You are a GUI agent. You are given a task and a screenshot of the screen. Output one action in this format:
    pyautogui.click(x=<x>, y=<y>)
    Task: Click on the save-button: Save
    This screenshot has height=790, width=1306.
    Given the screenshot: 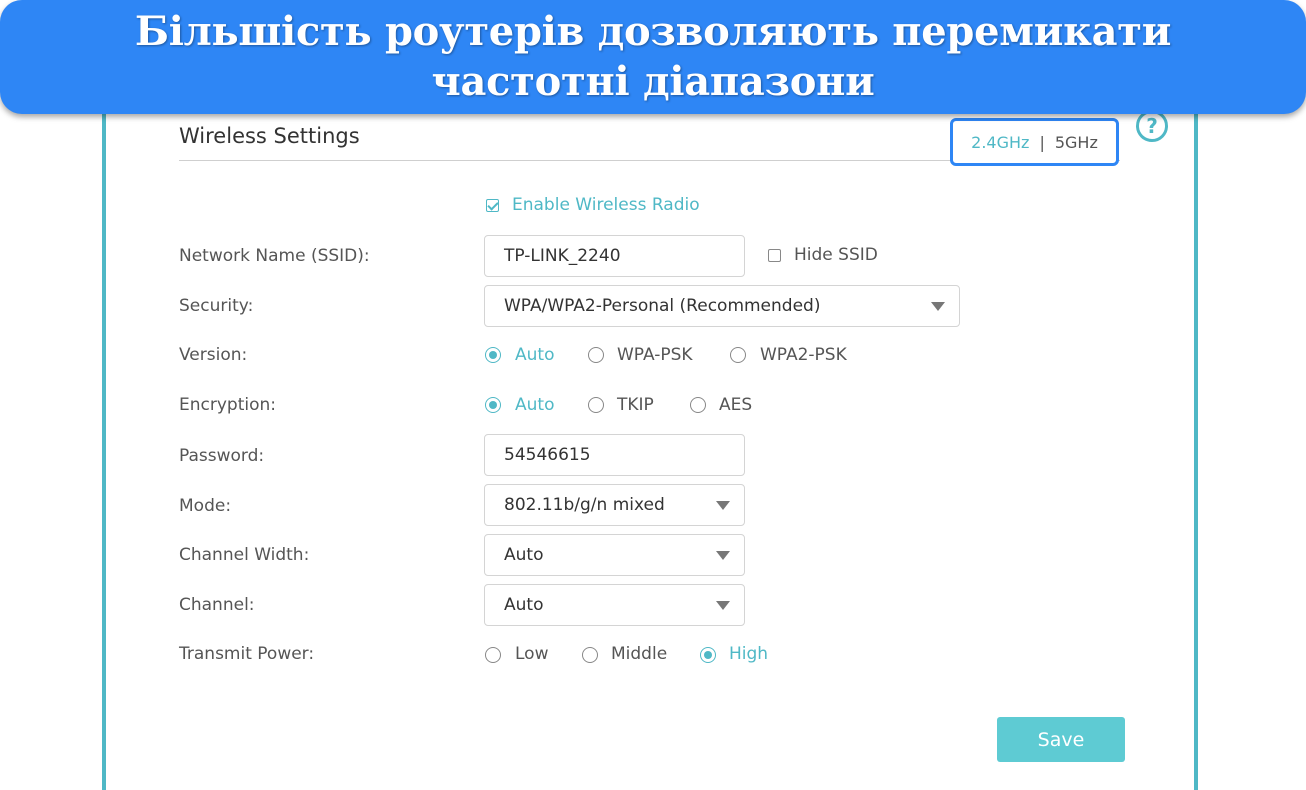 What is the action you would take?
    pyautogui.click(x=1061, y=739)
    